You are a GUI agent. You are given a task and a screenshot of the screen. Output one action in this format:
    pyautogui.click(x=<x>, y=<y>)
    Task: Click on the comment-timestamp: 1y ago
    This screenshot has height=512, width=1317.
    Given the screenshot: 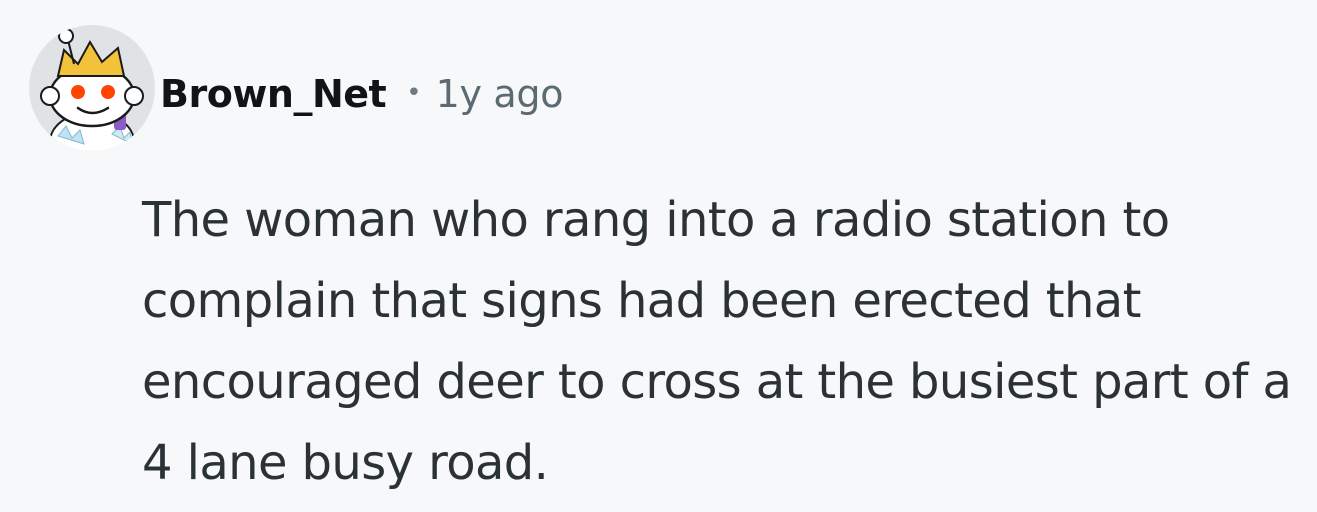 What is the action you would take?
    pyautogui.click(x=500, y=94)
    